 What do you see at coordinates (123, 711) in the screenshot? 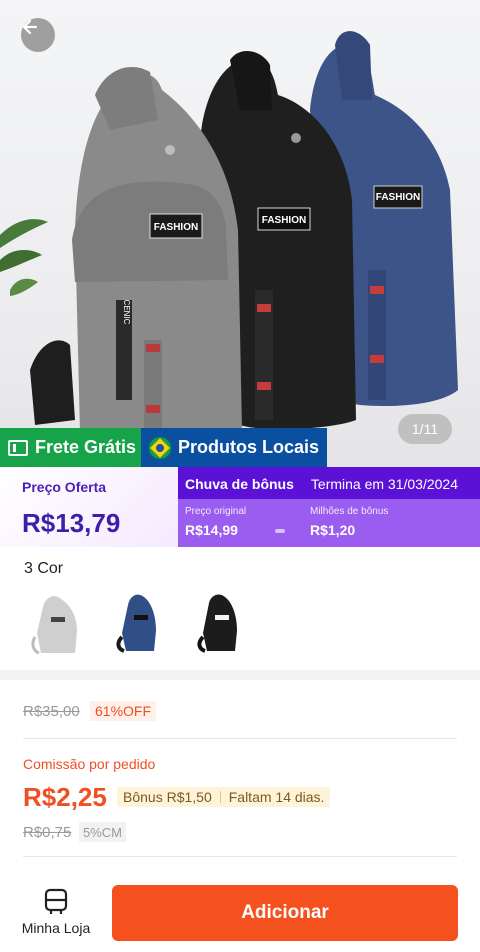
I see `discount-badge: 61%OFF` at bounding box center [123, 711].